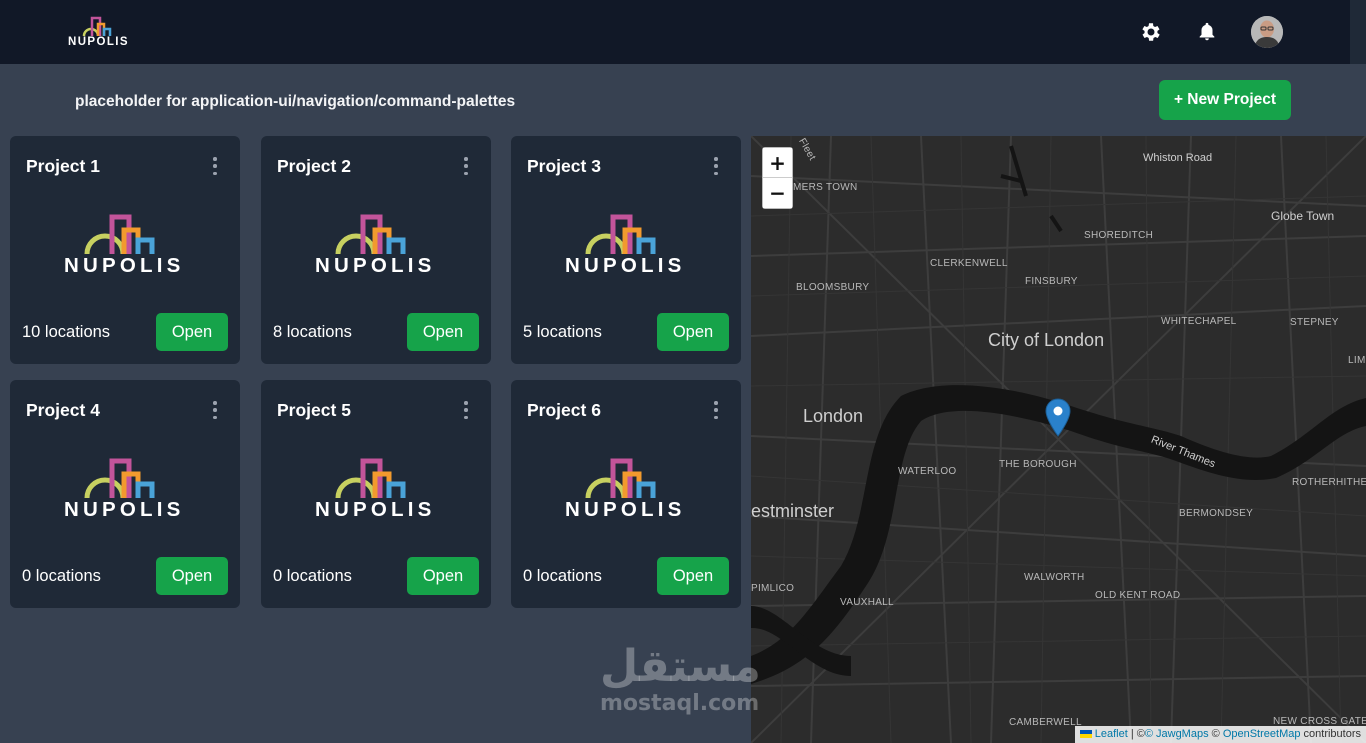 The width and height of the screenshot is (1366, 743). Describe the element at coordinates (680, 703) in the screenshot. I see `watermark-latin: mostaql.com` at that location.